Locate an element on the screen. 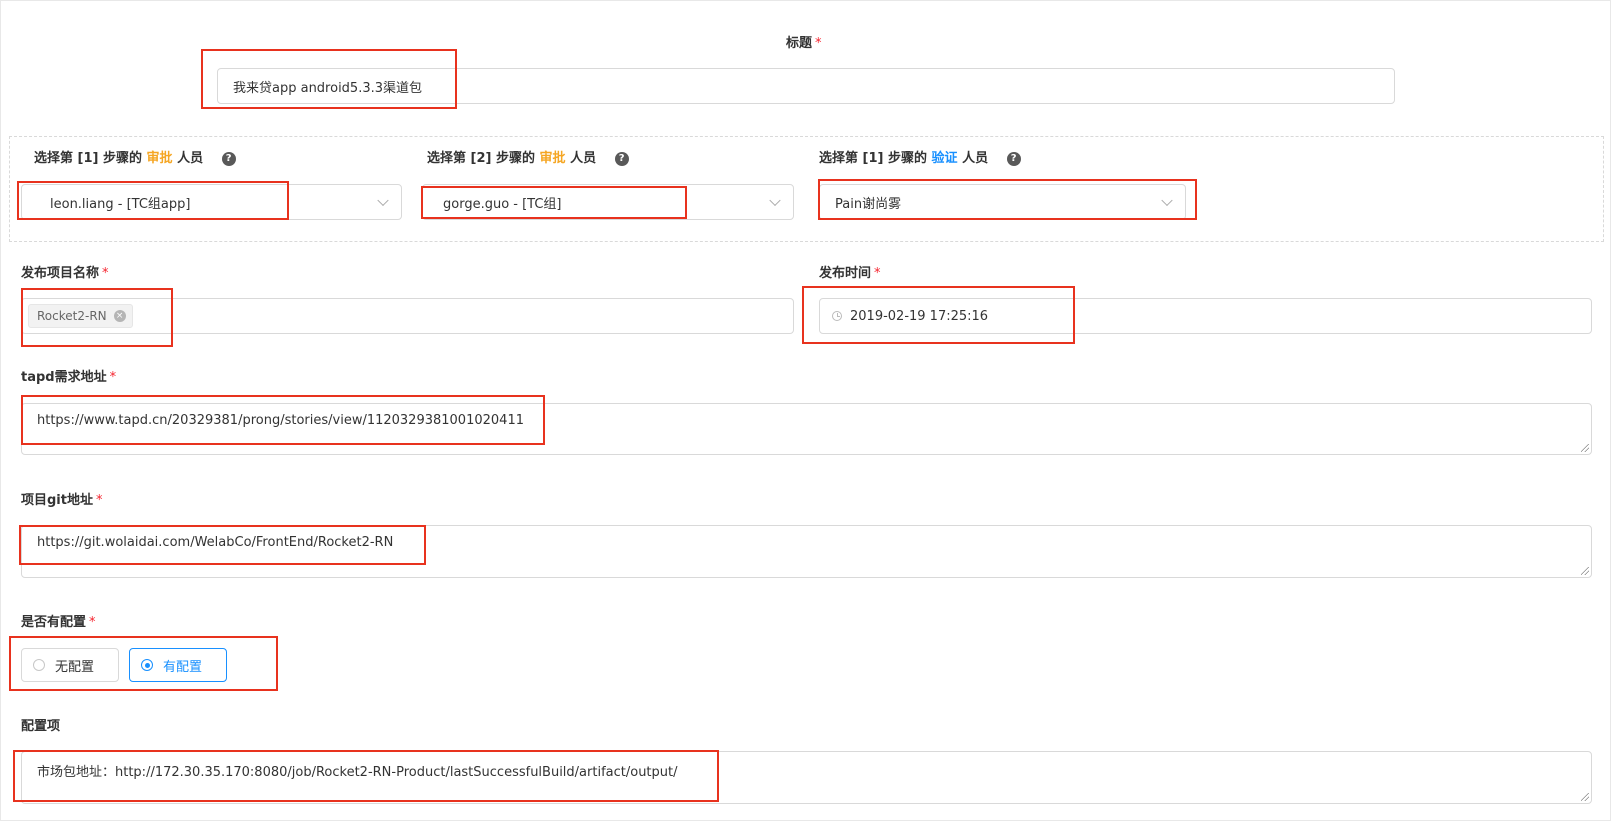 Image resolution: width=1613 pixels, height=823 pixels. config-items-label: 配置项 is located at coordinates (41, 726).